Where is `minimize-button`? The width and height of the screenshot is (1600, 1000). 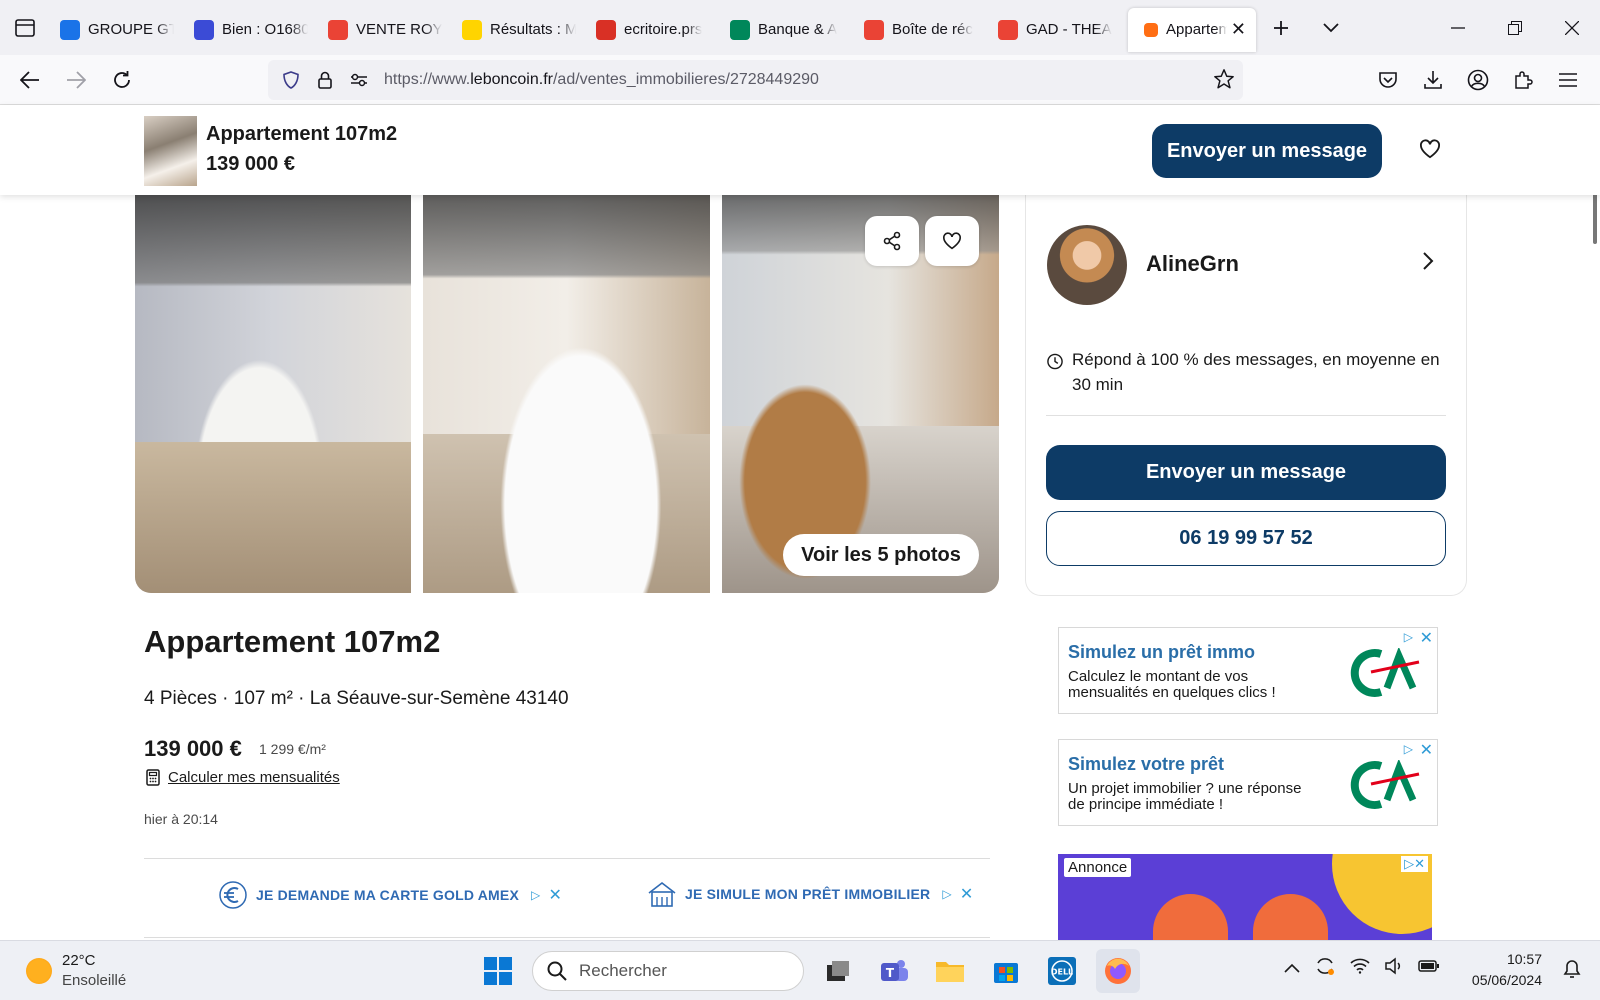
minimize-button is located at coordinates (1457, 27).